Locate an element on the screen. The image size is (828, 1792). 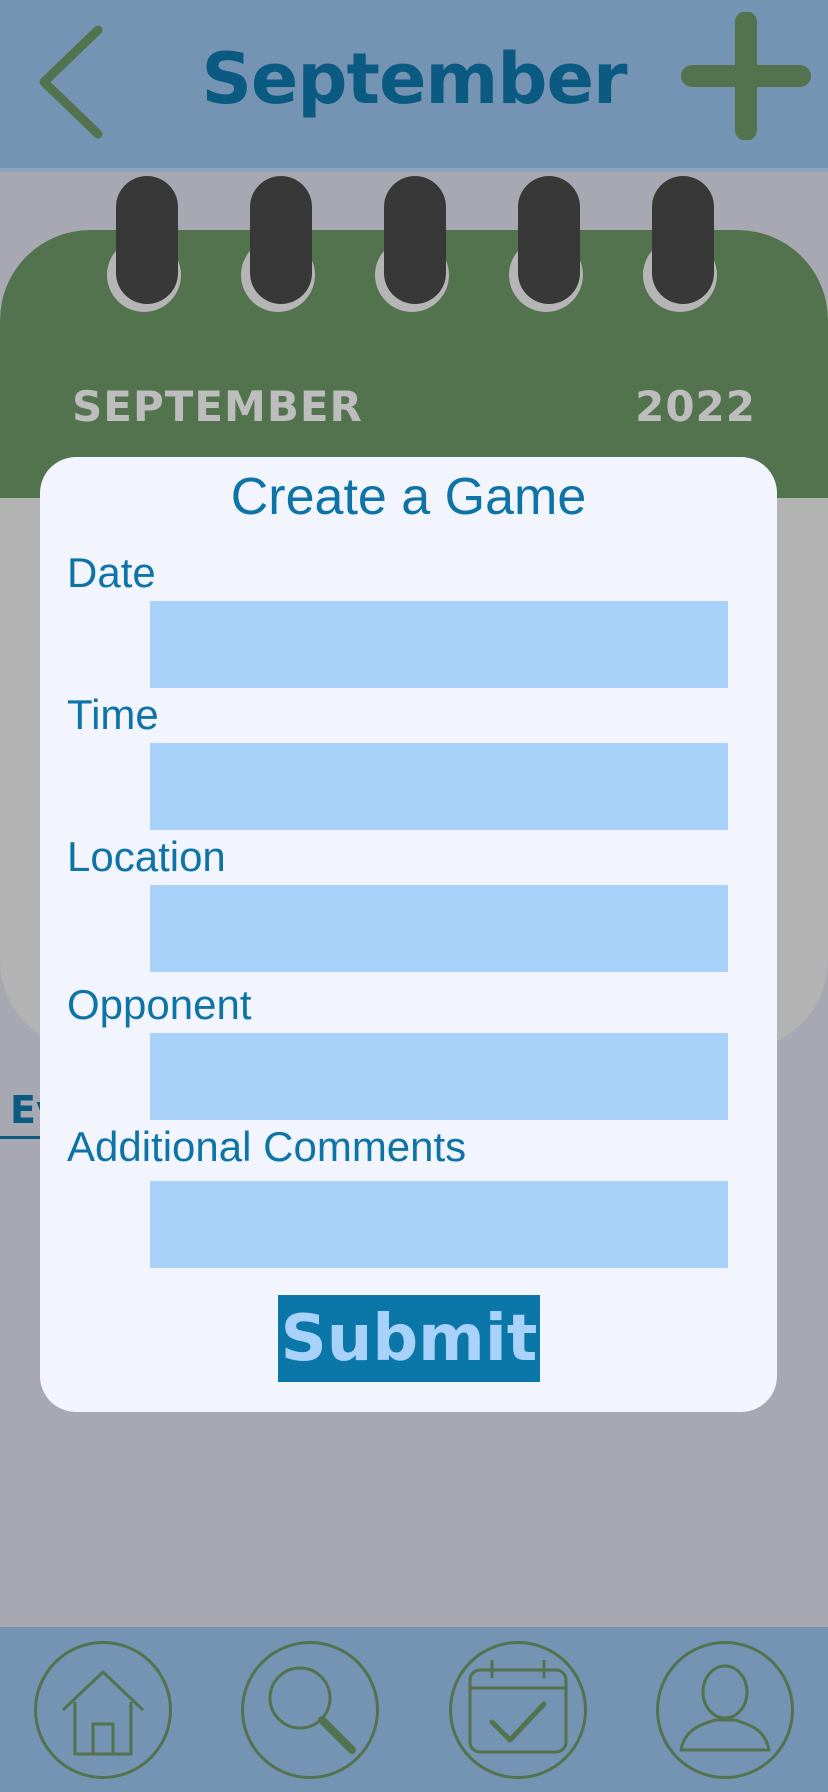
calendar-check-icon is located at coordinates (518, 1707).